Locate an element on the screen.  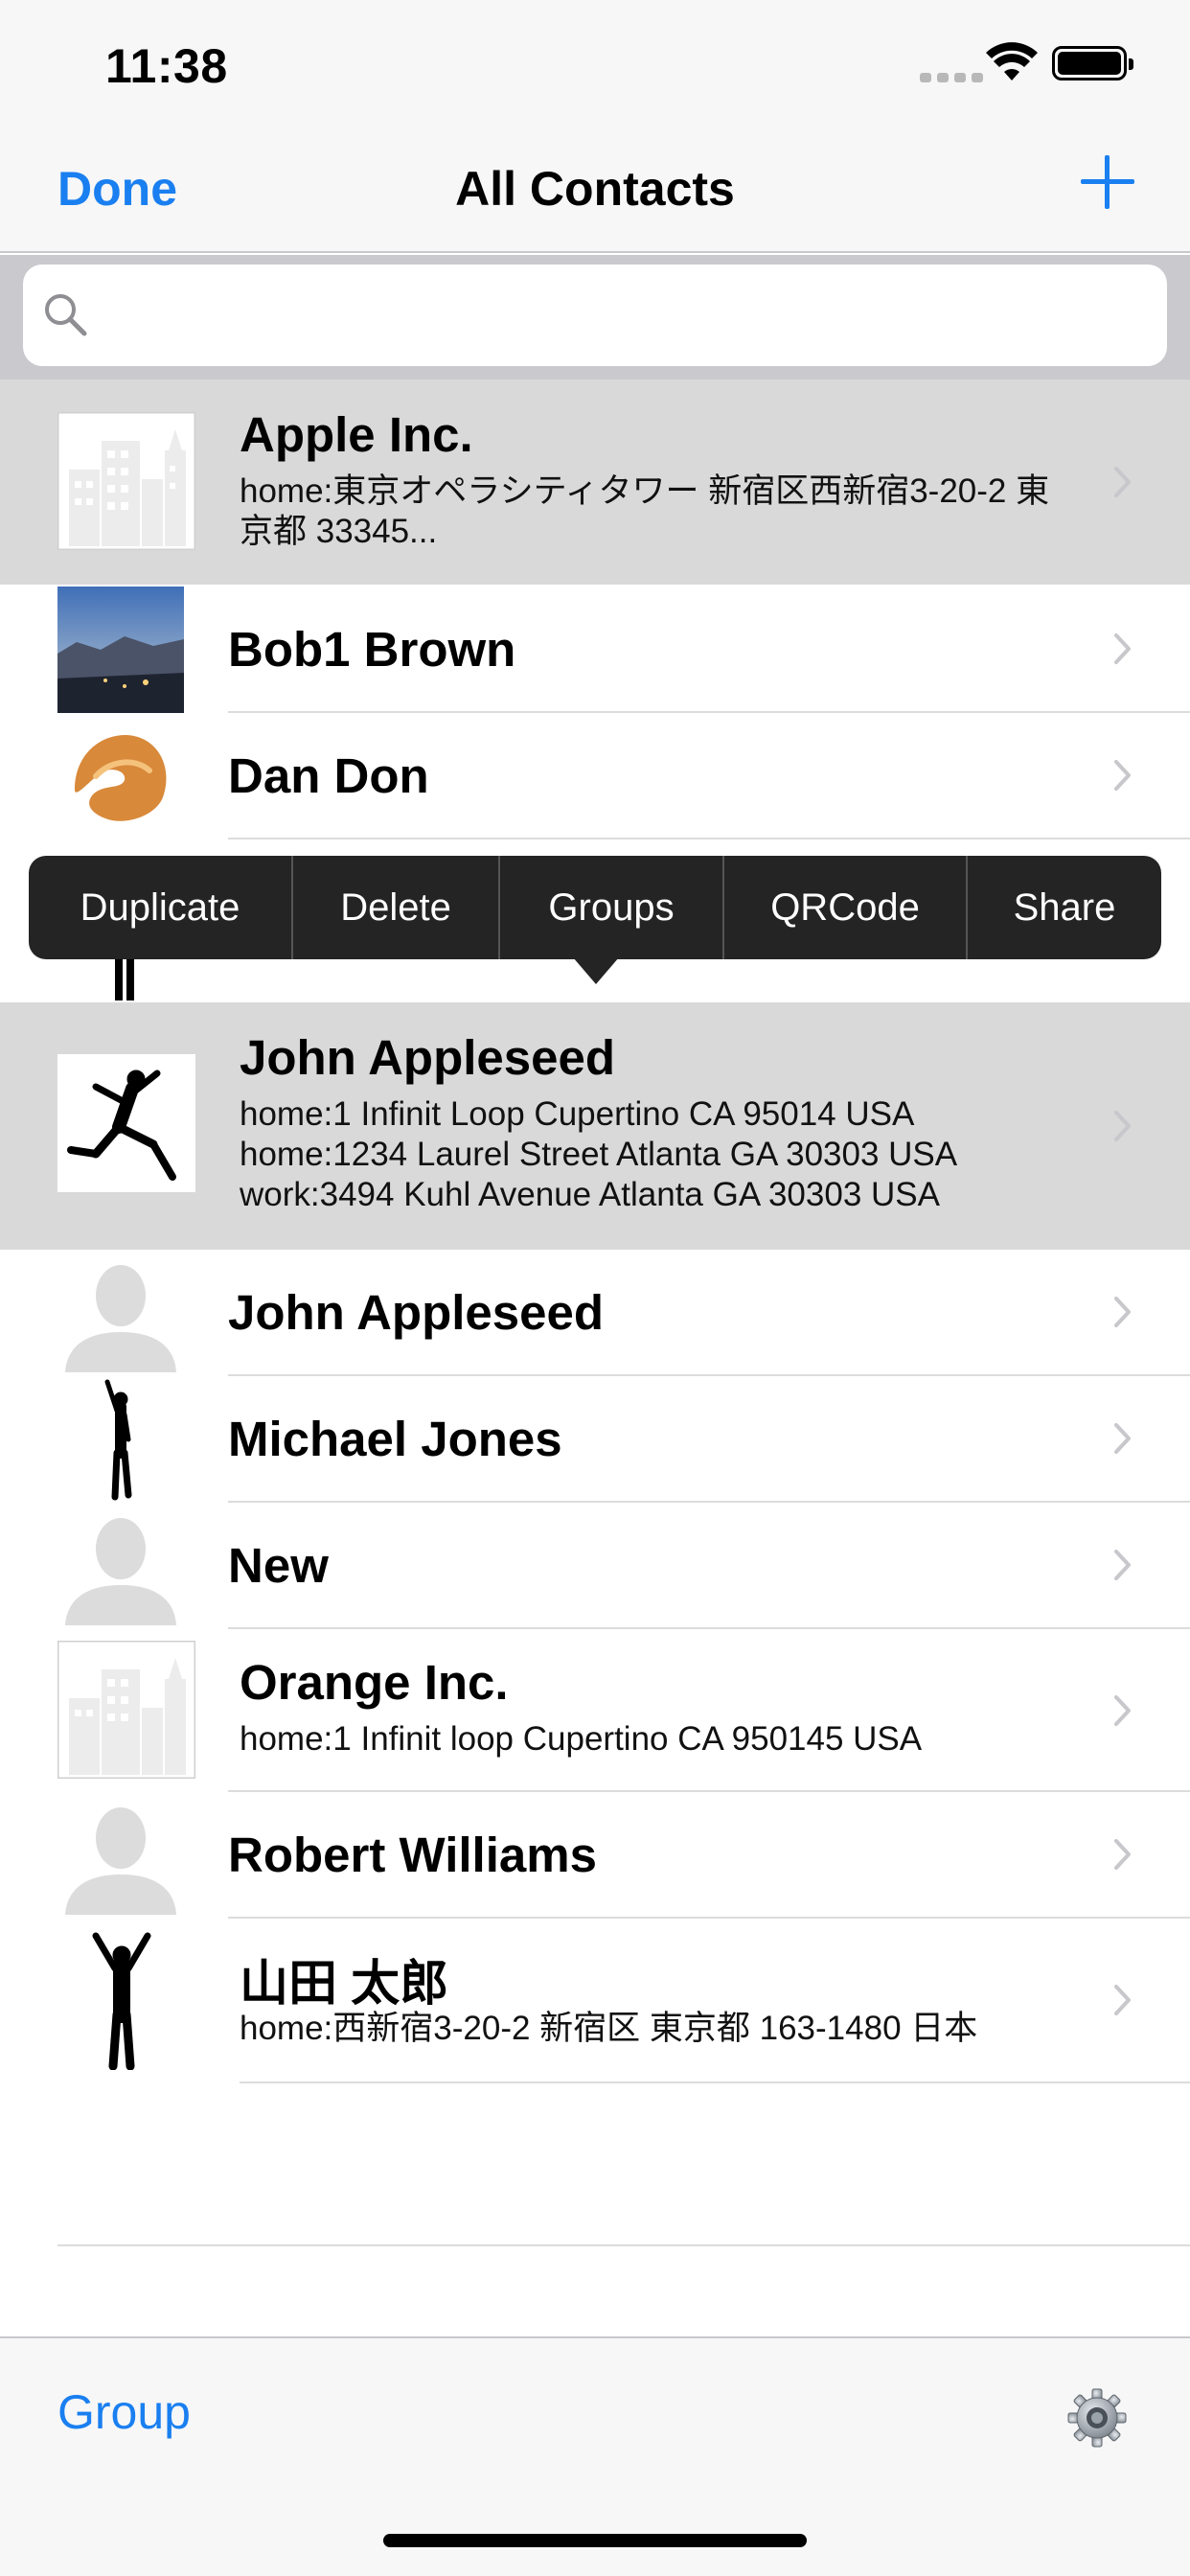
battery-icon is located at coordinates (1093, 63).